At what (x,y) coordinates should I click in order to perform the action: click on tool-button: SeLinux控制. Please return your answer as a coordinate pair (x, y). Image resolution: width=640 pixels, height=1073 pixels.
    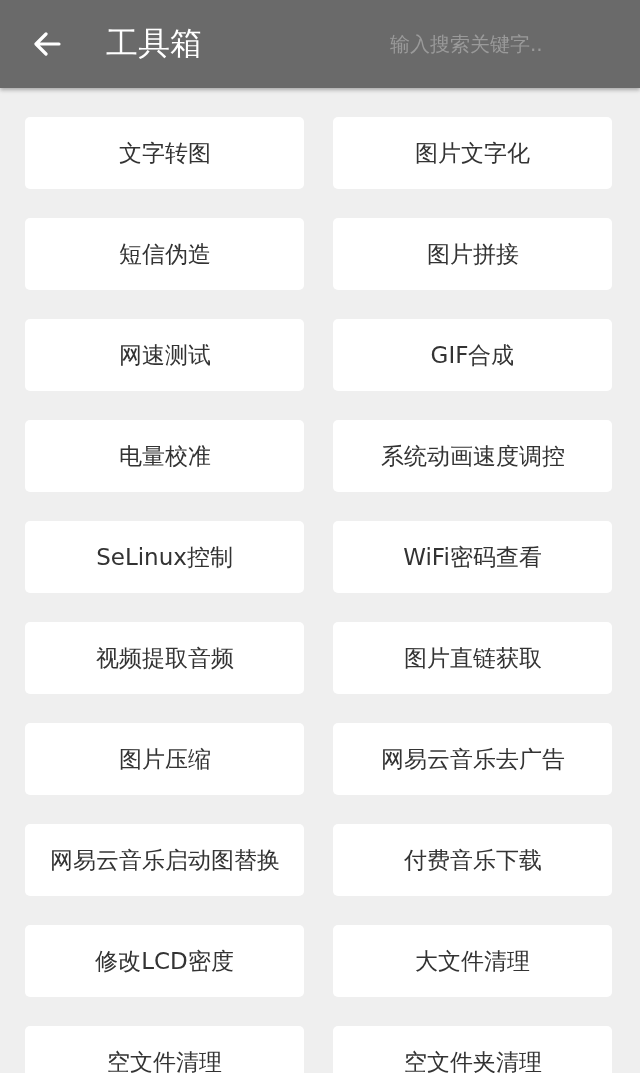
    Looking at the image, I should click on (164, 557).